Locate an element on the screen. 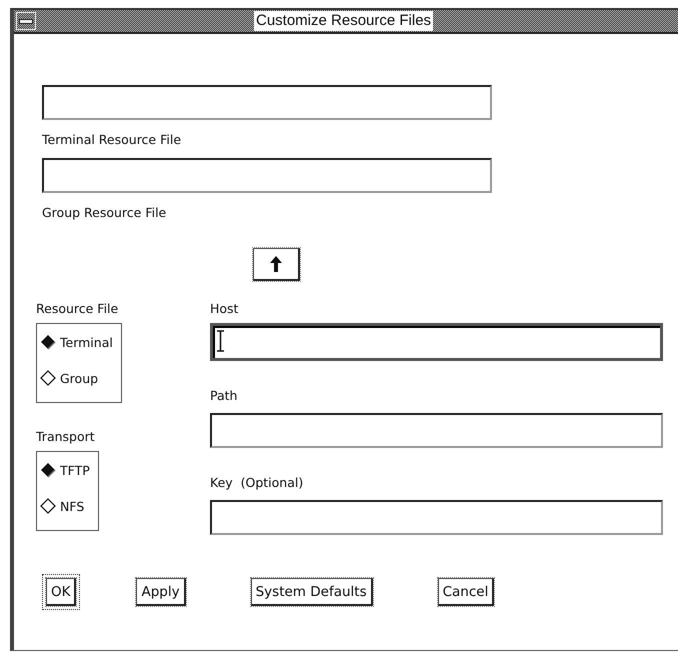  move-up-button is located at coordinates (276, 264).